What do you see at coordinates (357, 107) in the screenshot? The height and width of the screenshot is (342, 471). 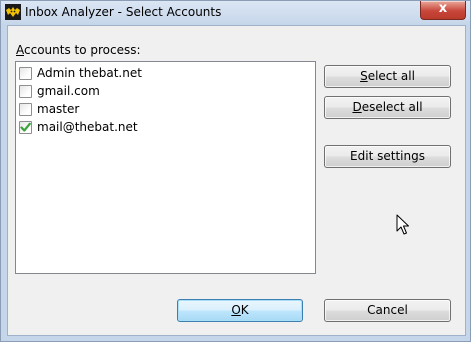 I see `deselect-all-mnemonic: D` at bounding box center [357, 107].